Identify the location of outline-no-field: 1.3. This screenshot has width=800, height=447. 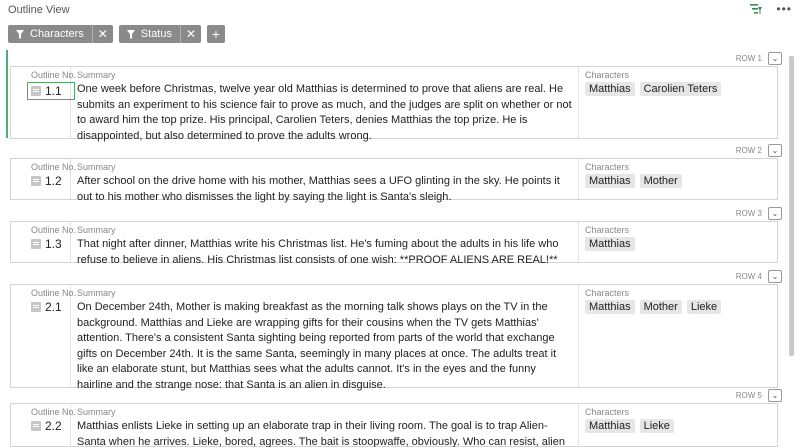
(48, 244).